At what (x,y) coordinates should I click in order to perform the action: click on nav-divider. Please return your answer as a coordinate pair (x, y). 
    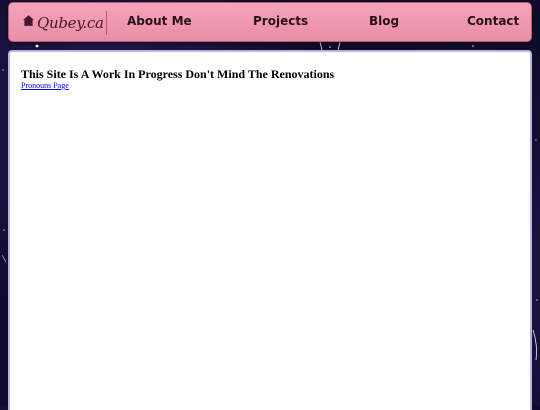
    Looking at the image, I should click on (106, 23).